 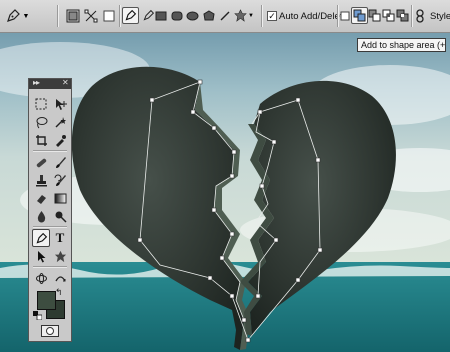 I want to click on custom-shape-icon, so click(x=60, y=256).